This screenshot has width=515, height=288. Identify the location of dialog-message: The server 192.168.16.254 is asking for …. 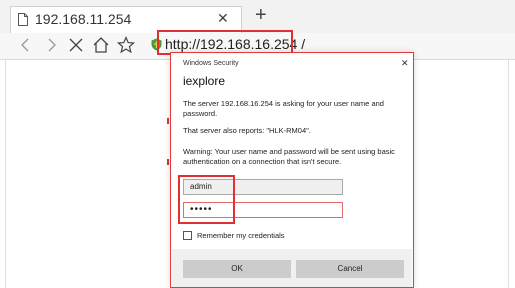
(283, 108).